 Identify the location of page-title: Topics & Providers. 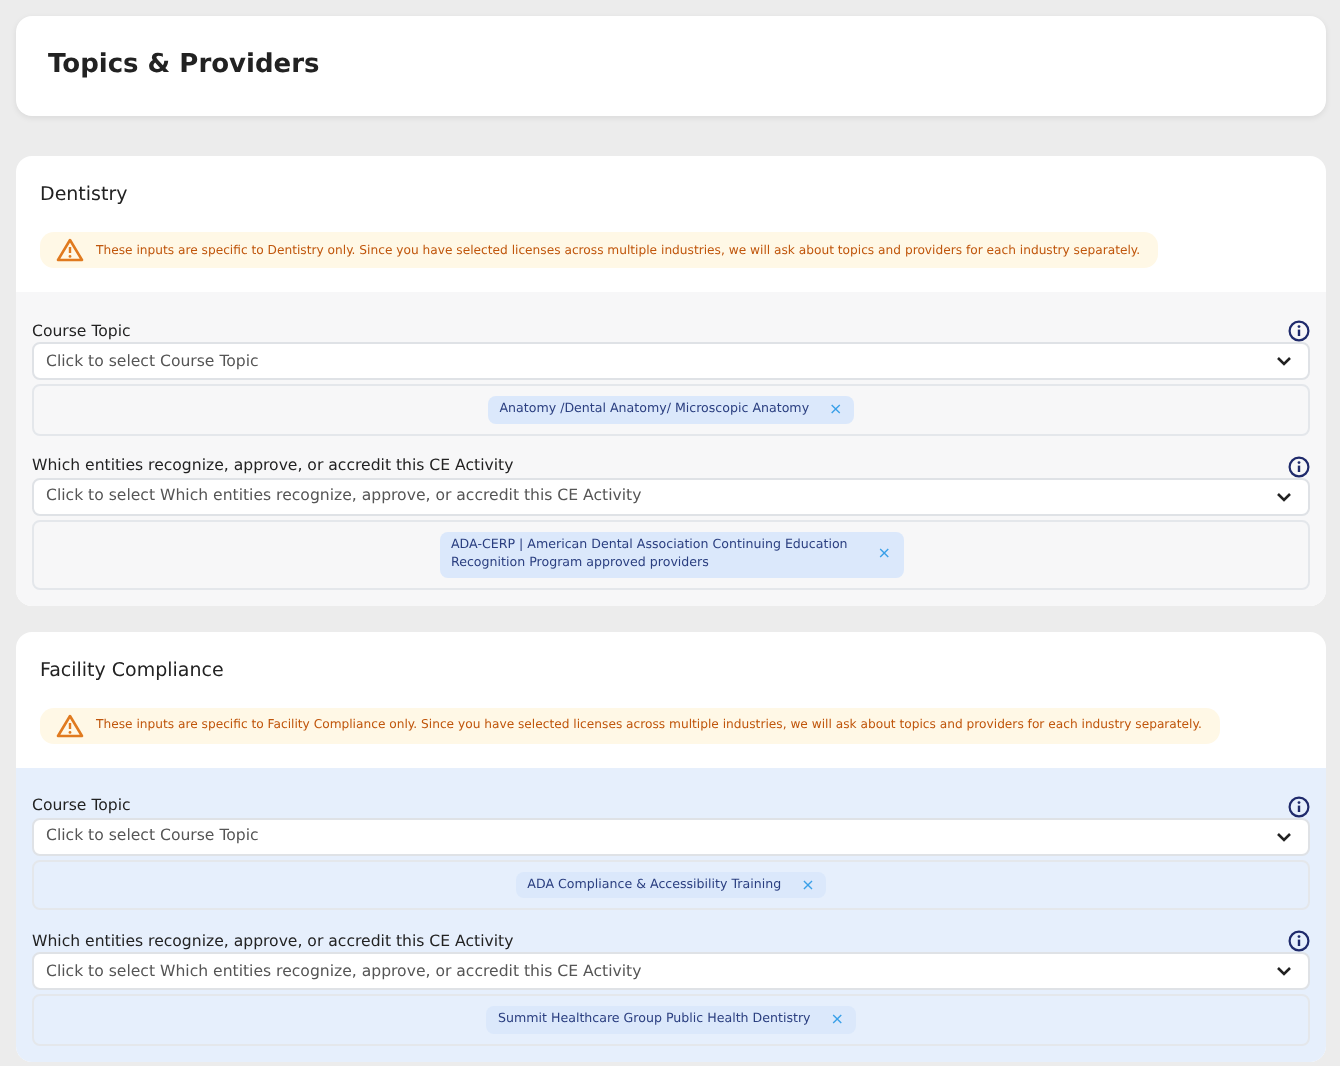
(184, 66).